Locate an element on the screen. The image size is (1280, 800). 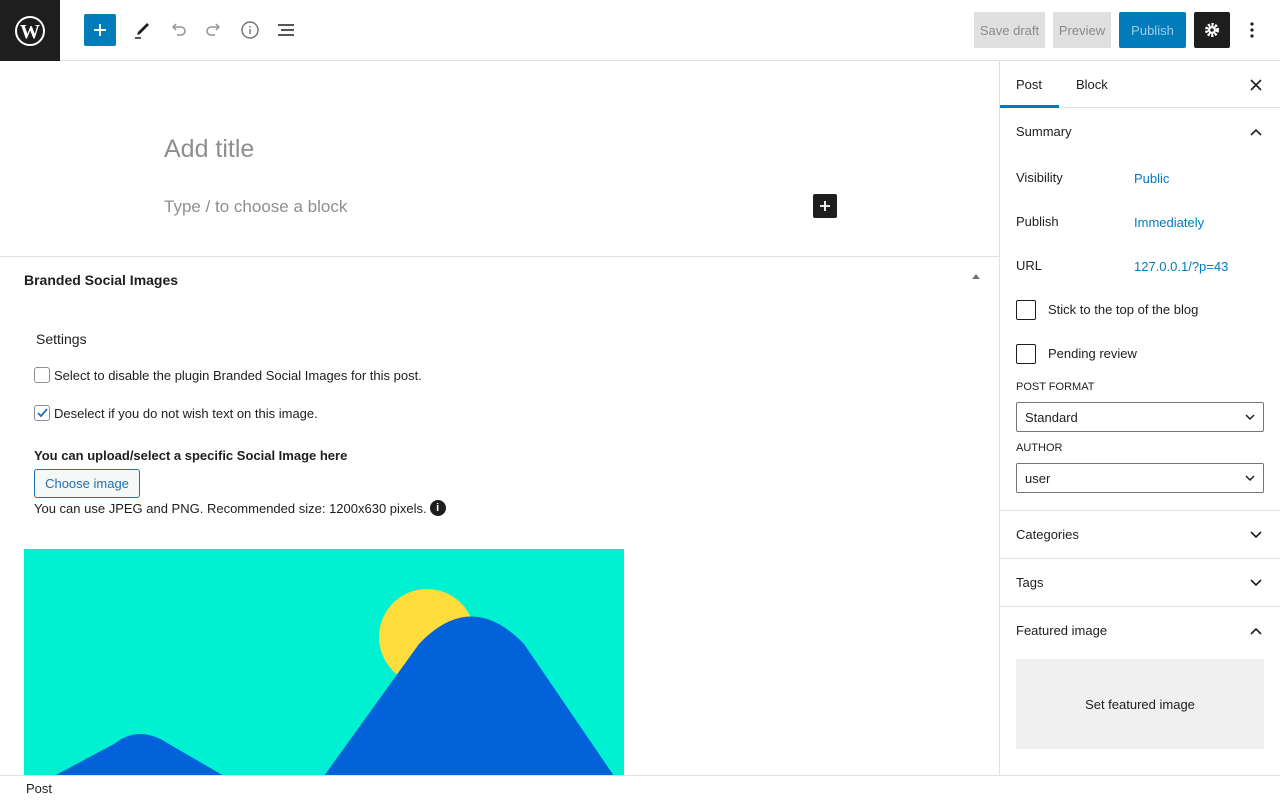
disable-plugin-checkbox is located at coordinates (42, 375).